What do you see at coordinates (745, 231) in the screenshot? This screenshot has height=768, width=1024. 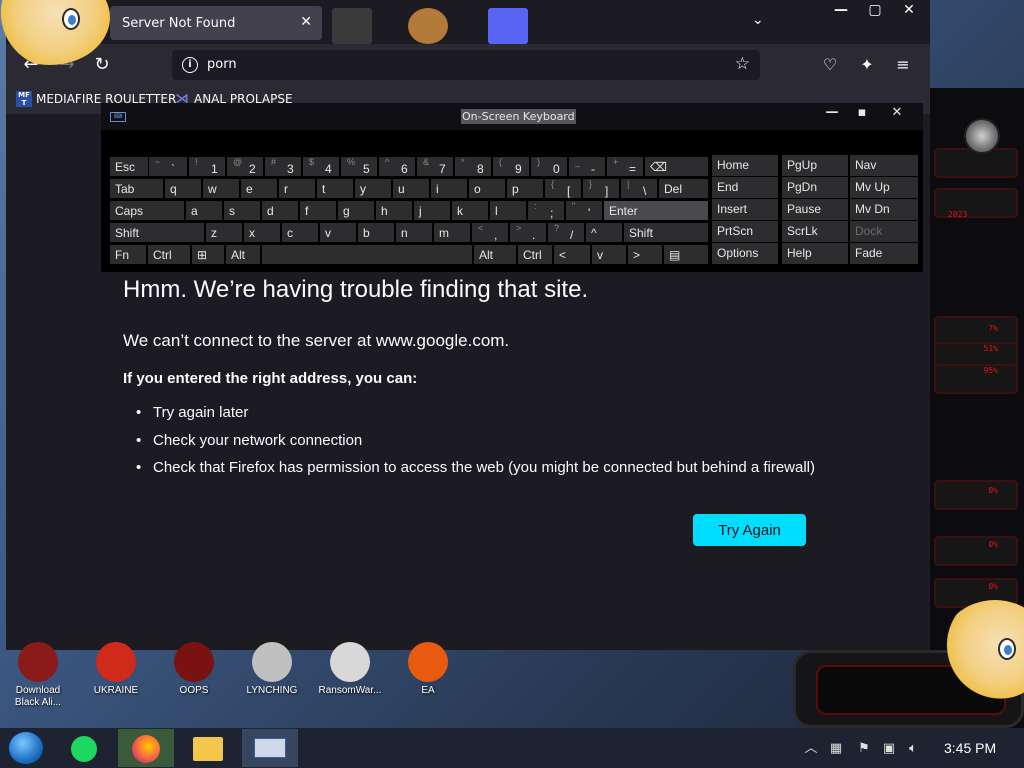 I see `key-prtscn: PrtScn` at bounding box center [745, 231].